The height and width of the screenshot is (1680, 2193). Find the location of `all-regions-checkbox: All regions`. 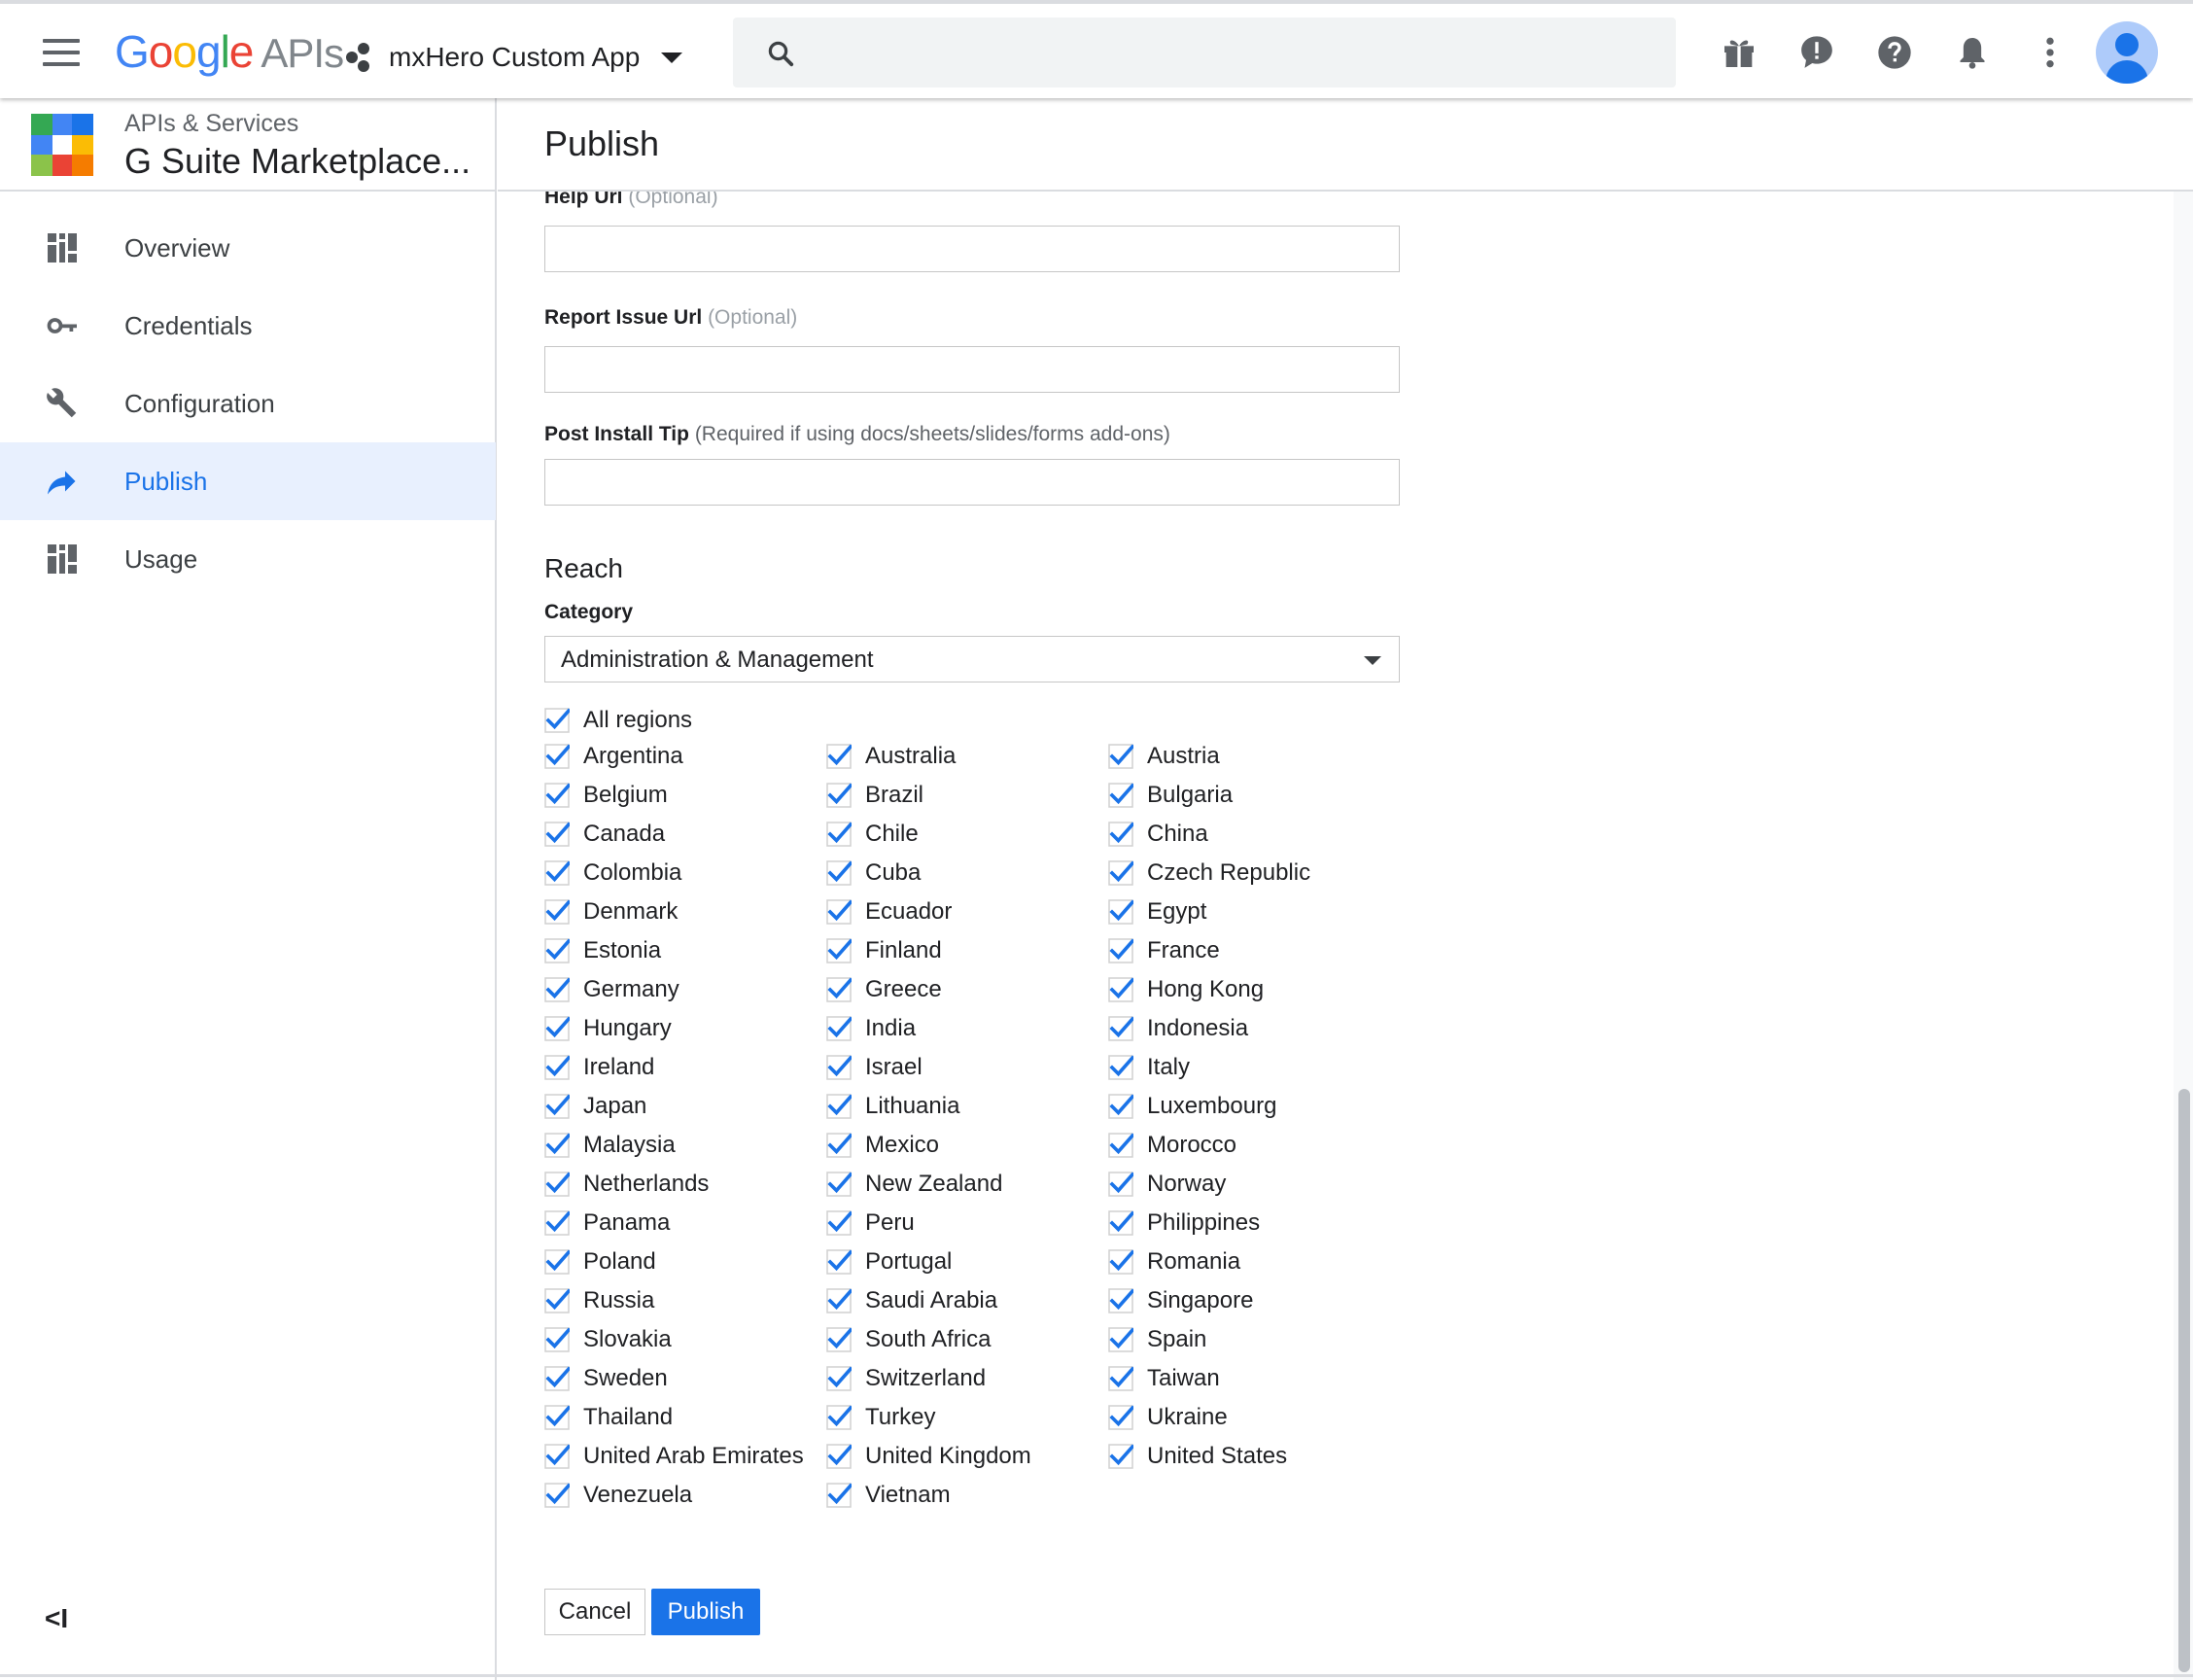

all-regions-checkbox: All regions is located at coordinates (618, 720).